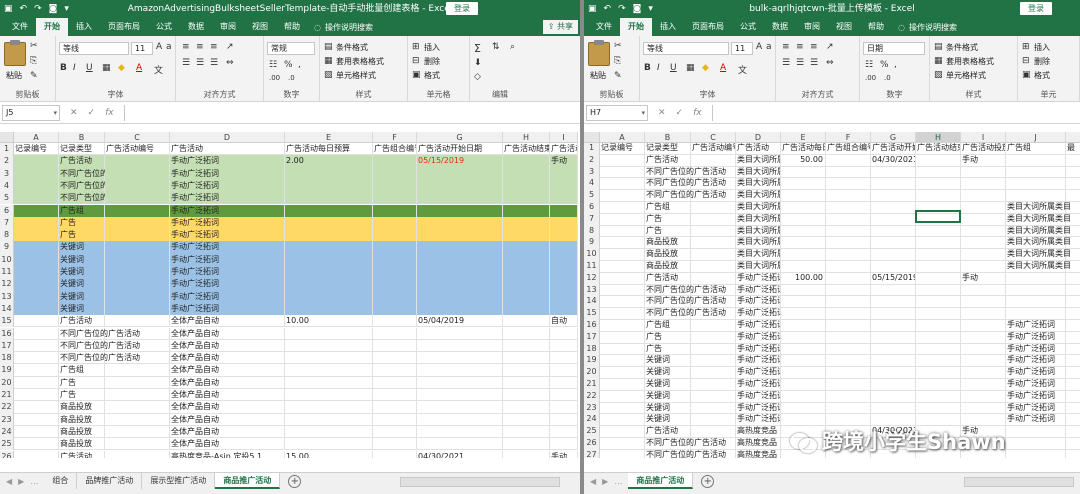 This screenshot has height=494, width=1080. Describe the element at coordinates (110, 481) in the screenshot. I see `sheet-tab: 品牌推广活动` at that location.